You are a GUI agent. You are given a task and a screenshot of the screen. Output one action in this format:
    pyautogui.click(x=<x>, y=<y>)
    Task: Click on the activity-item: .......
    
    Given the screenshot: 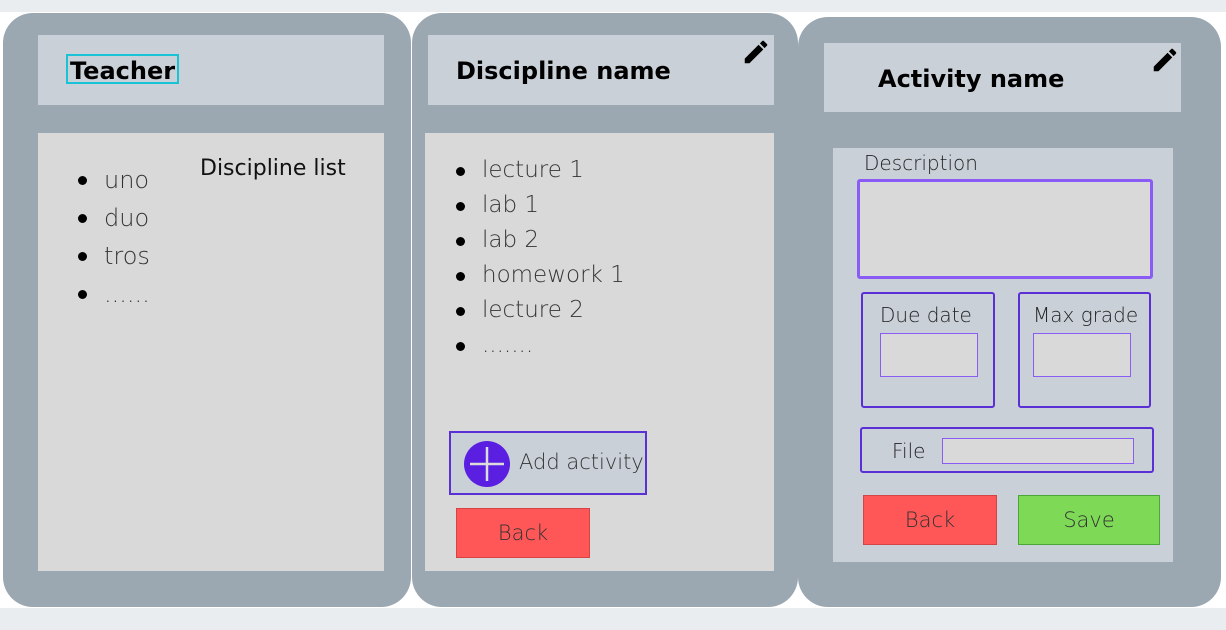 What is the action you would take?
    pyautogui.click(x=540, y=345)
    